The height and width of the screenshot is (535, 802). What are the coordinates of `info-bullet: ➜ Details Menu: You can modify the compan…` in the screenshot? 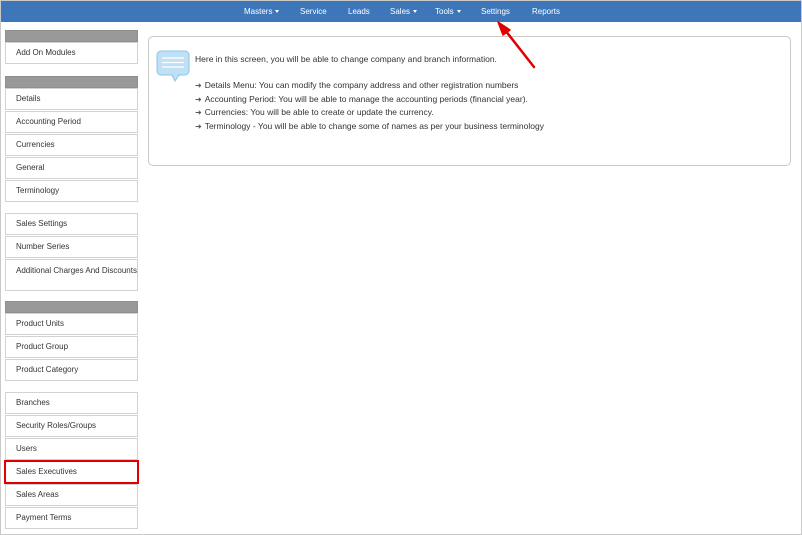 It's located at (369, 86).